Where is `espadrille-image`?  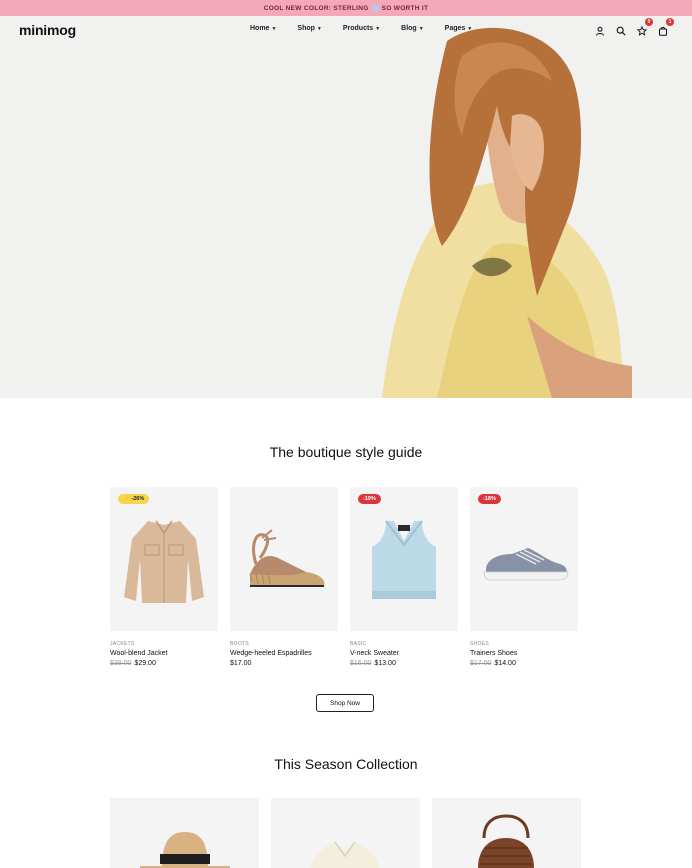 espadrille-image is located at coordinates (287, 558).